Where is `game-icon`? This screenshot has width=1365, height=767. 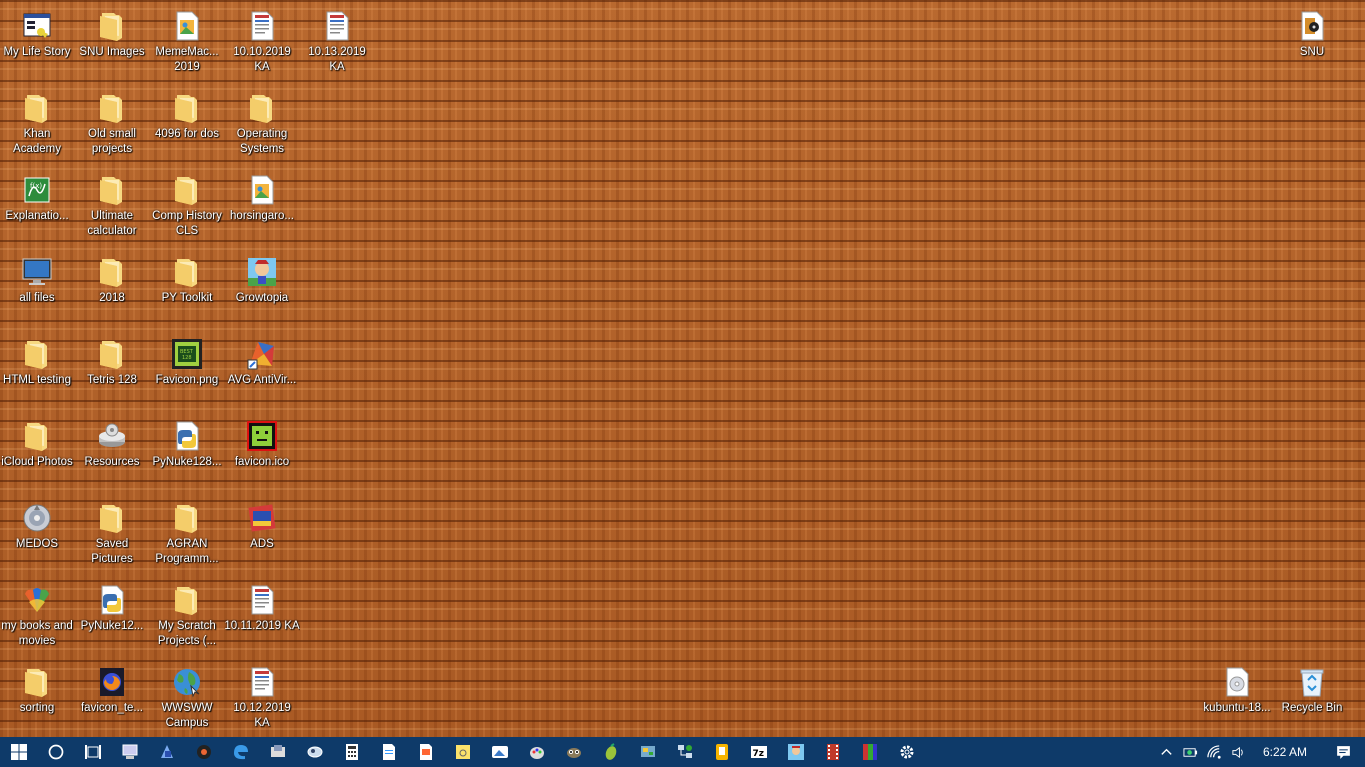 game-icon is located at coordinates (795, 752).